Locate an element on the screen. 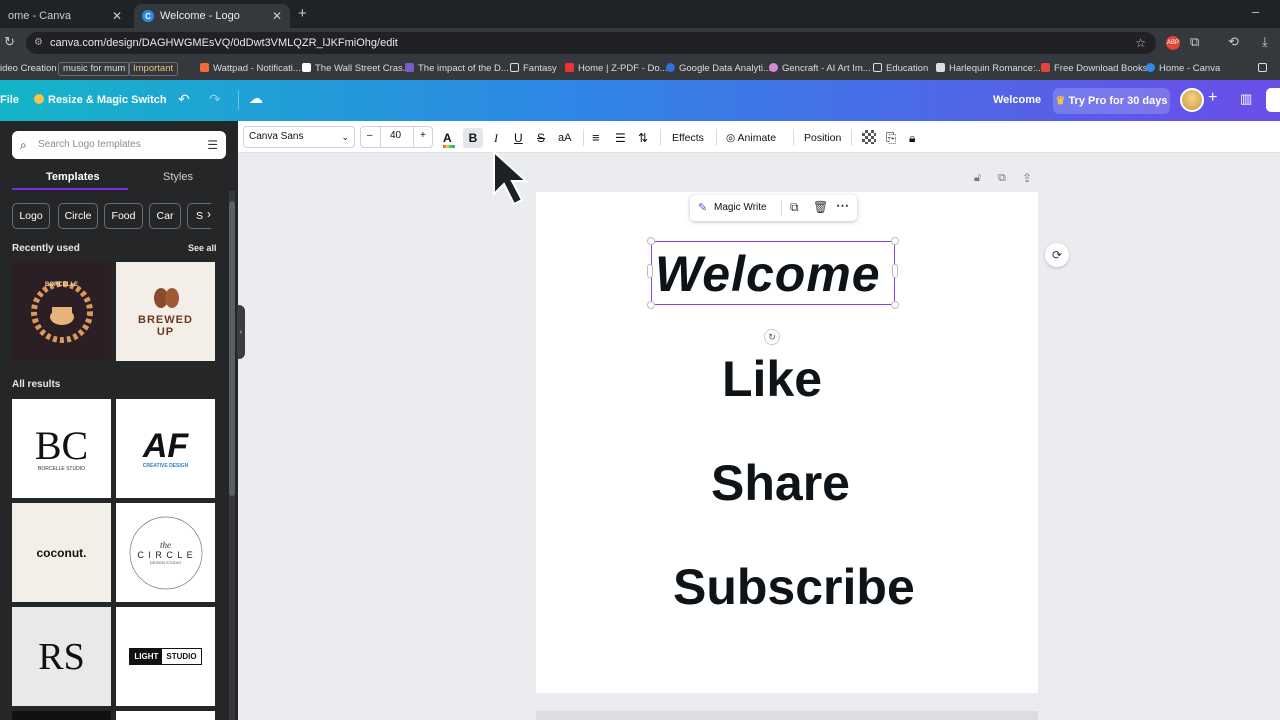 The image size is (1280, 720). align-center-icon: ≡ is located at coordinates (596, 138).